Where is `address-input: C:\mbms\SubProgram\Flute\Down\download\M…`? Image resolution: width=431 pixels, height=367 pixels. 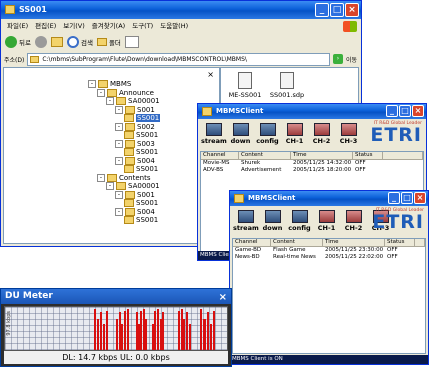 address-input: C:\mbms\SubProgram\Flute\Down\download\M… is located at coordinates (178, 59).